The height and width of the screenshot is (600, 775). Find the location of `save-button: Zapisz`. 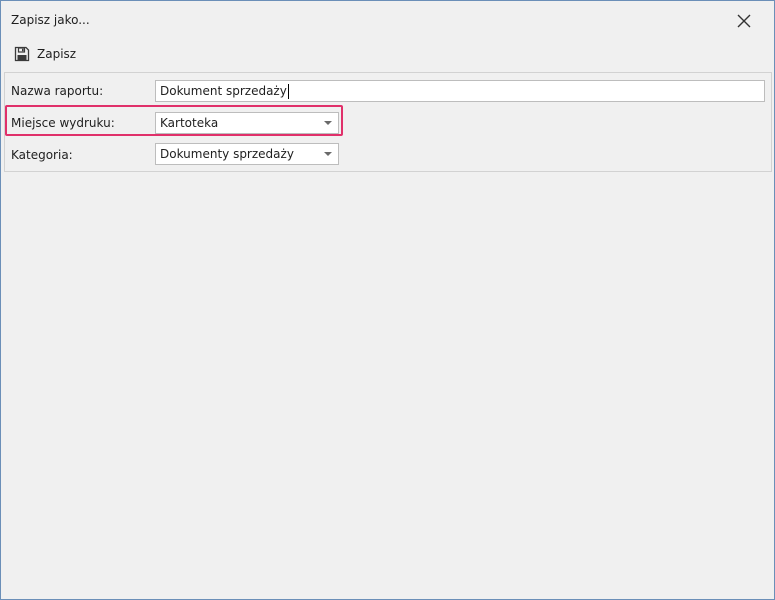

save-button: Zapisz is located at coordinates (44, 54).